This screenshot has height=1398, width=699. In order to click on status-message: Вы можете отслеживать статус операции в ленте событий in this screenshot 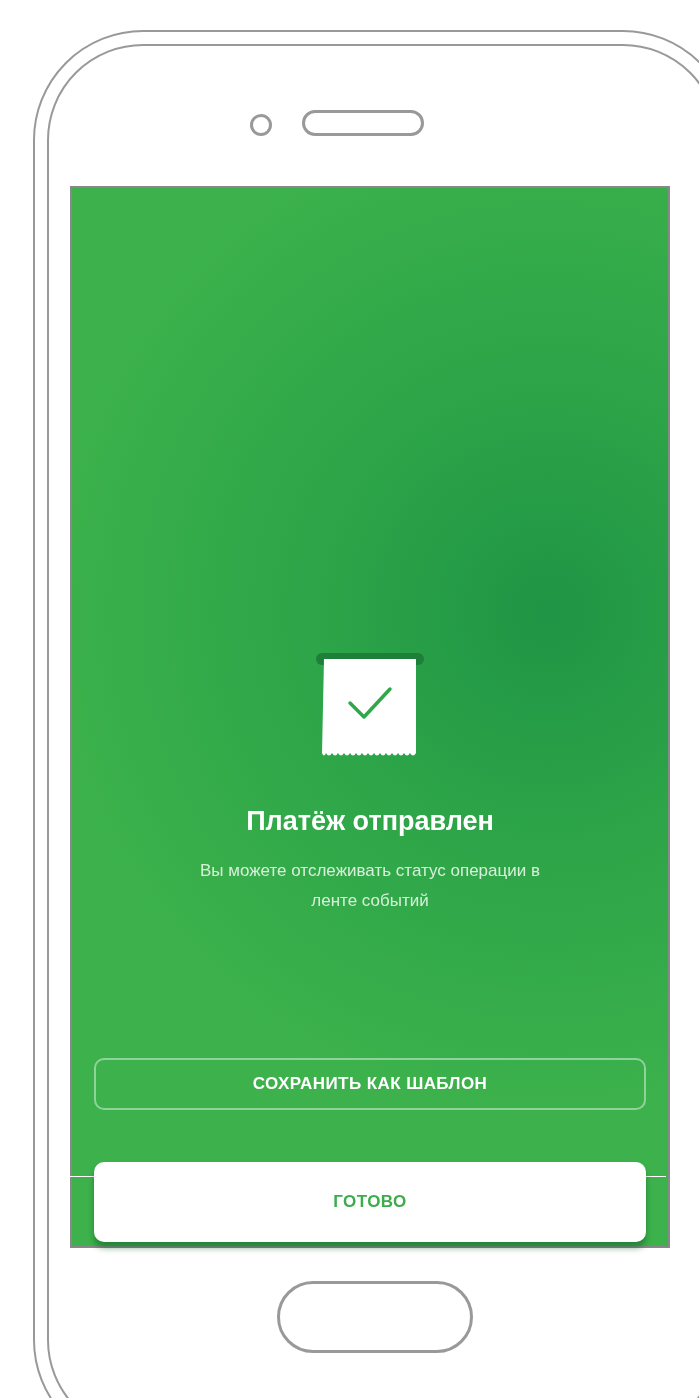, I will do `click(370, 885)`.